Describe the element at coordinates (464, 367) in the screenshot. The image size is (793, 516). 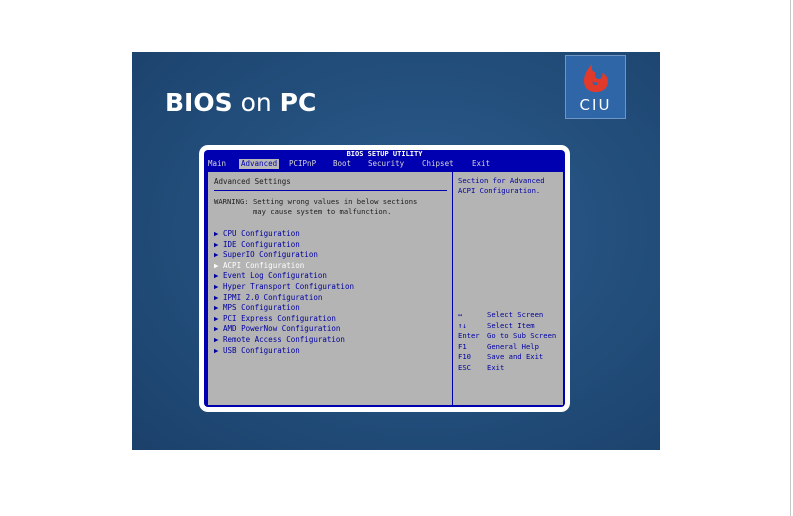
I see `key-label: ESC` at that location.